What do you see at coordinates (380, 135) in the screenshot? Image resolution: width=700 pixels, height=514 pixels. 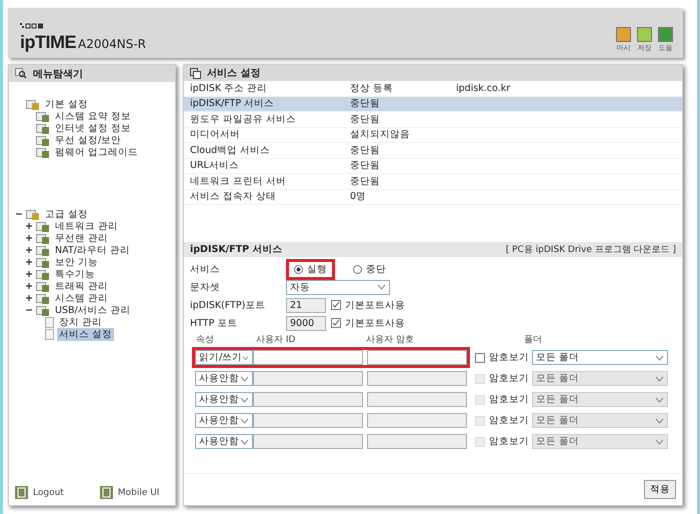 I see `service-status: 설치되지않음` at bounding box center [380, 135].